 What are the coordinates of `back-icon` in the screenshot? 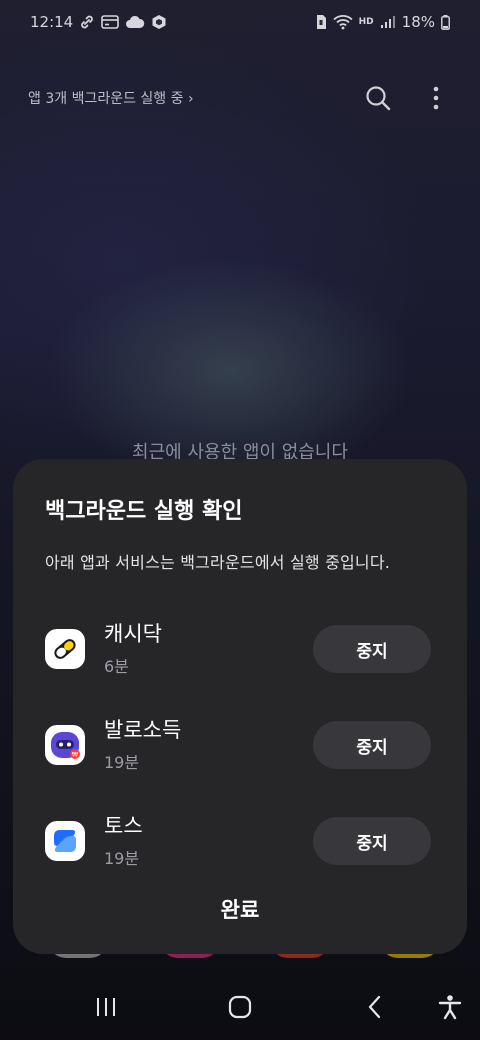 It's located at (374, 1007).